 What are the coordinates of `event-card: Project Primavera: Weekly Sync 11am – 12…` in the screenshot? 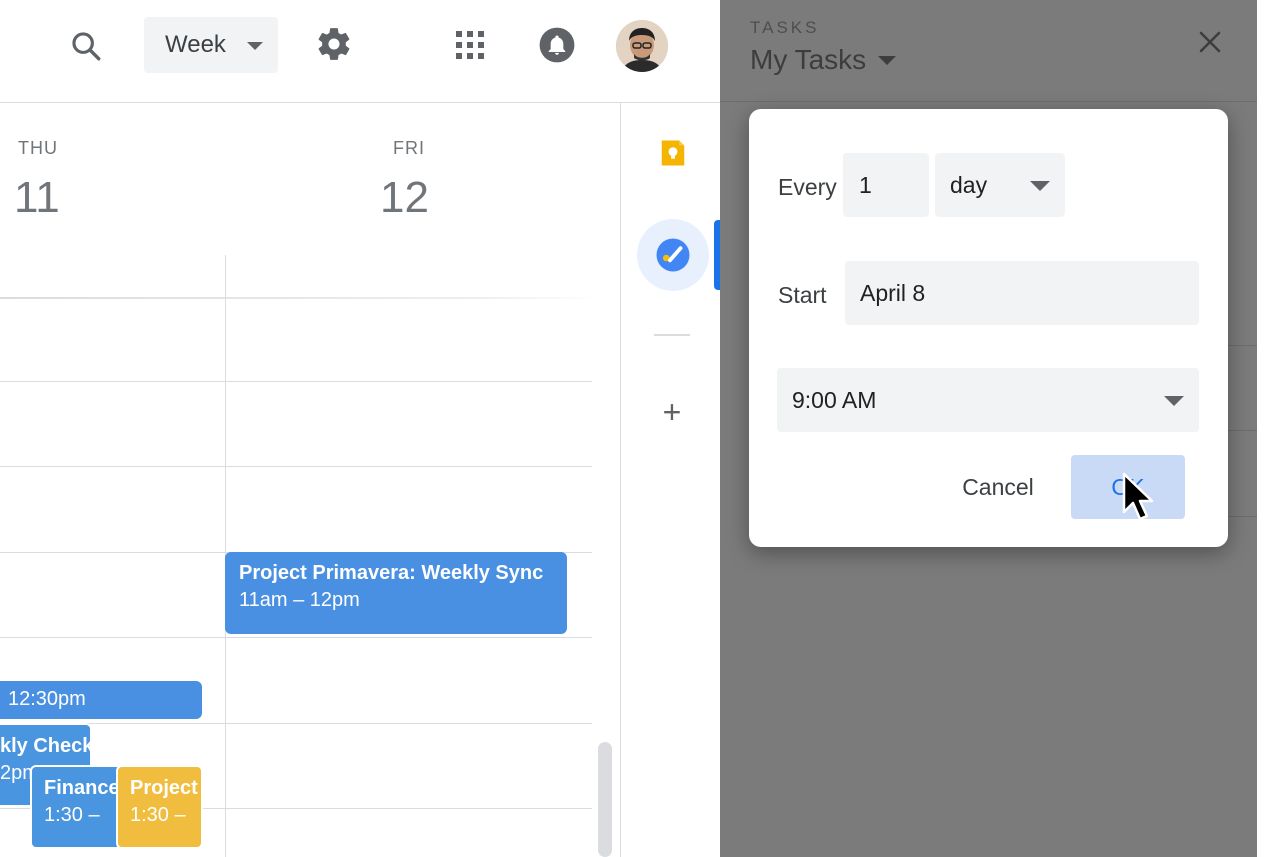 It's located at (396, 593).